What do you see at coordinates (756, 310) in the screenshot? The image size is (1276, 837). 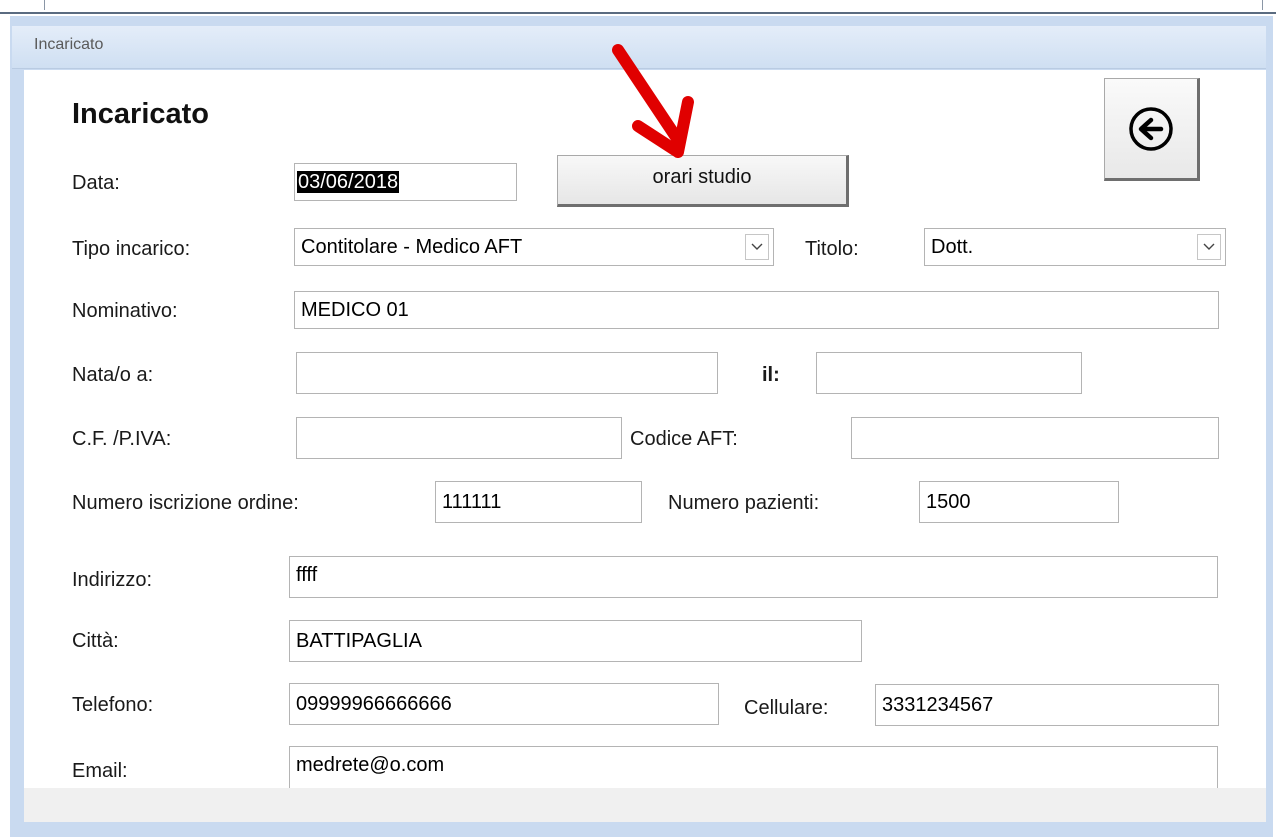 I see `nominativo-field: MEDICO 01` at bounding box center [756, 310].